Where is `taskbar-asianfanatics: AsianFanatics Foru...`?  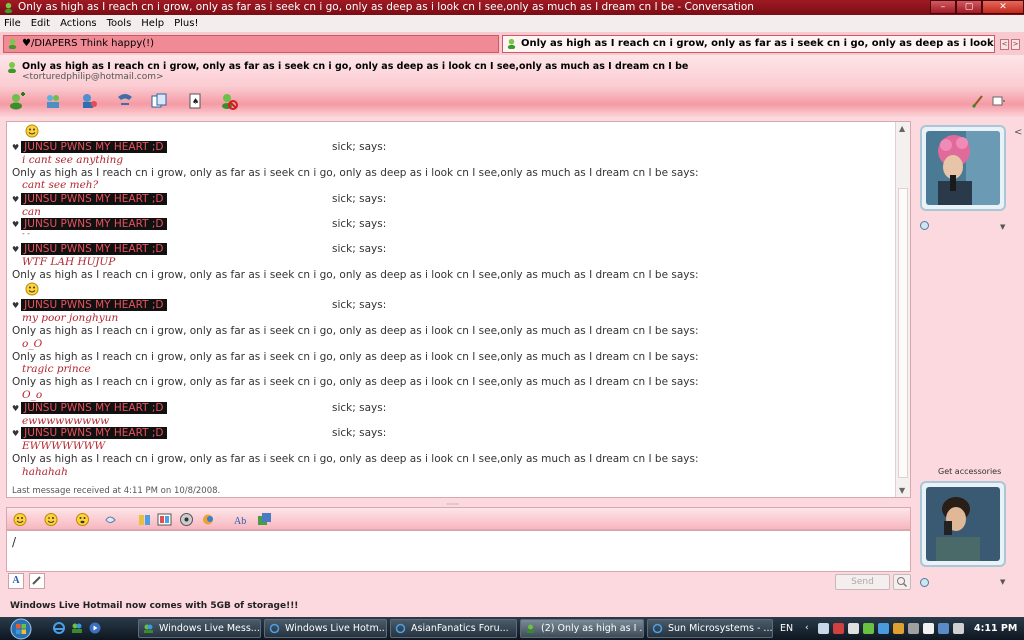 taskbar-asianfanatics: AsianFanatics Foru... is located at coordinates (453, 628).